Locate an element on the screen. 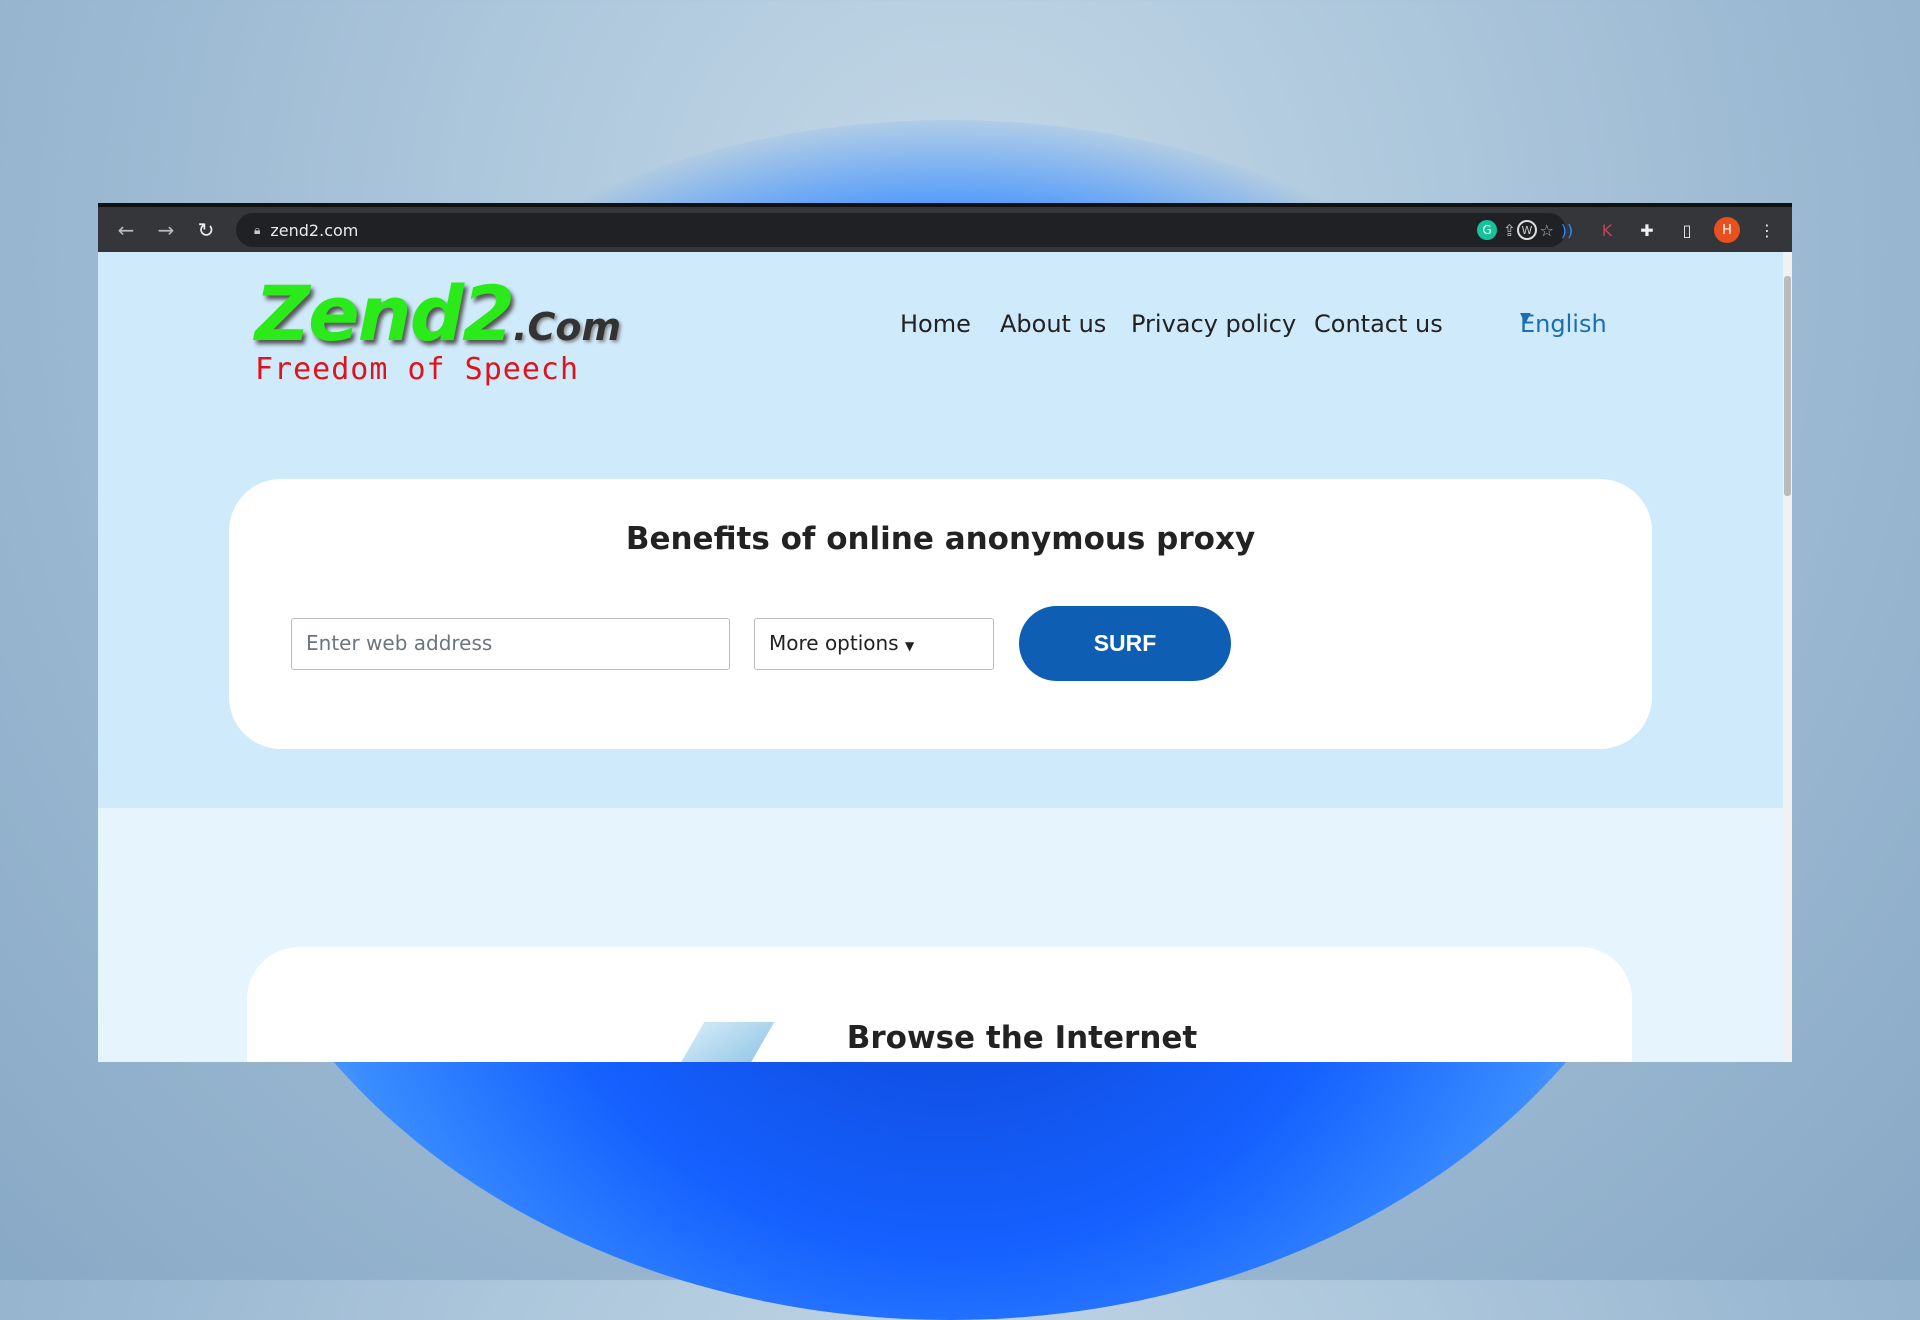 This screenshot has height=1320, width=1920. avatar: H is located at coordinates (1727, 230).